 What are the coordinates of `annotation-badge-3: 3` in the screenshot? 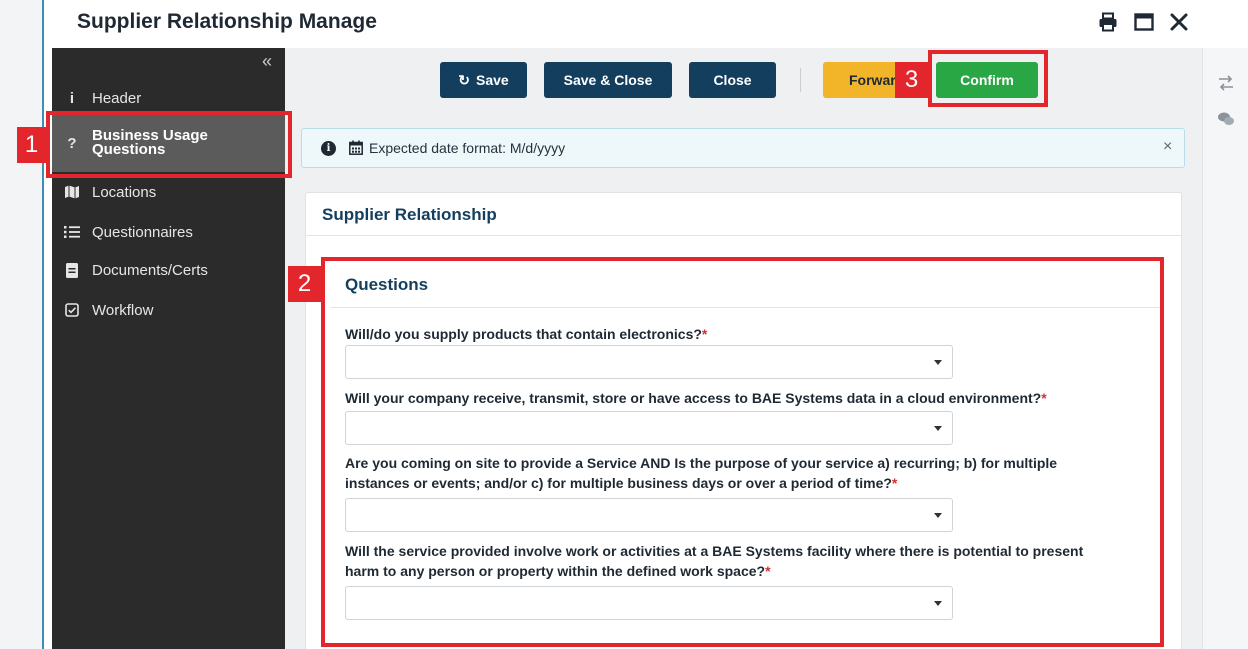 It's located at (911, 80).